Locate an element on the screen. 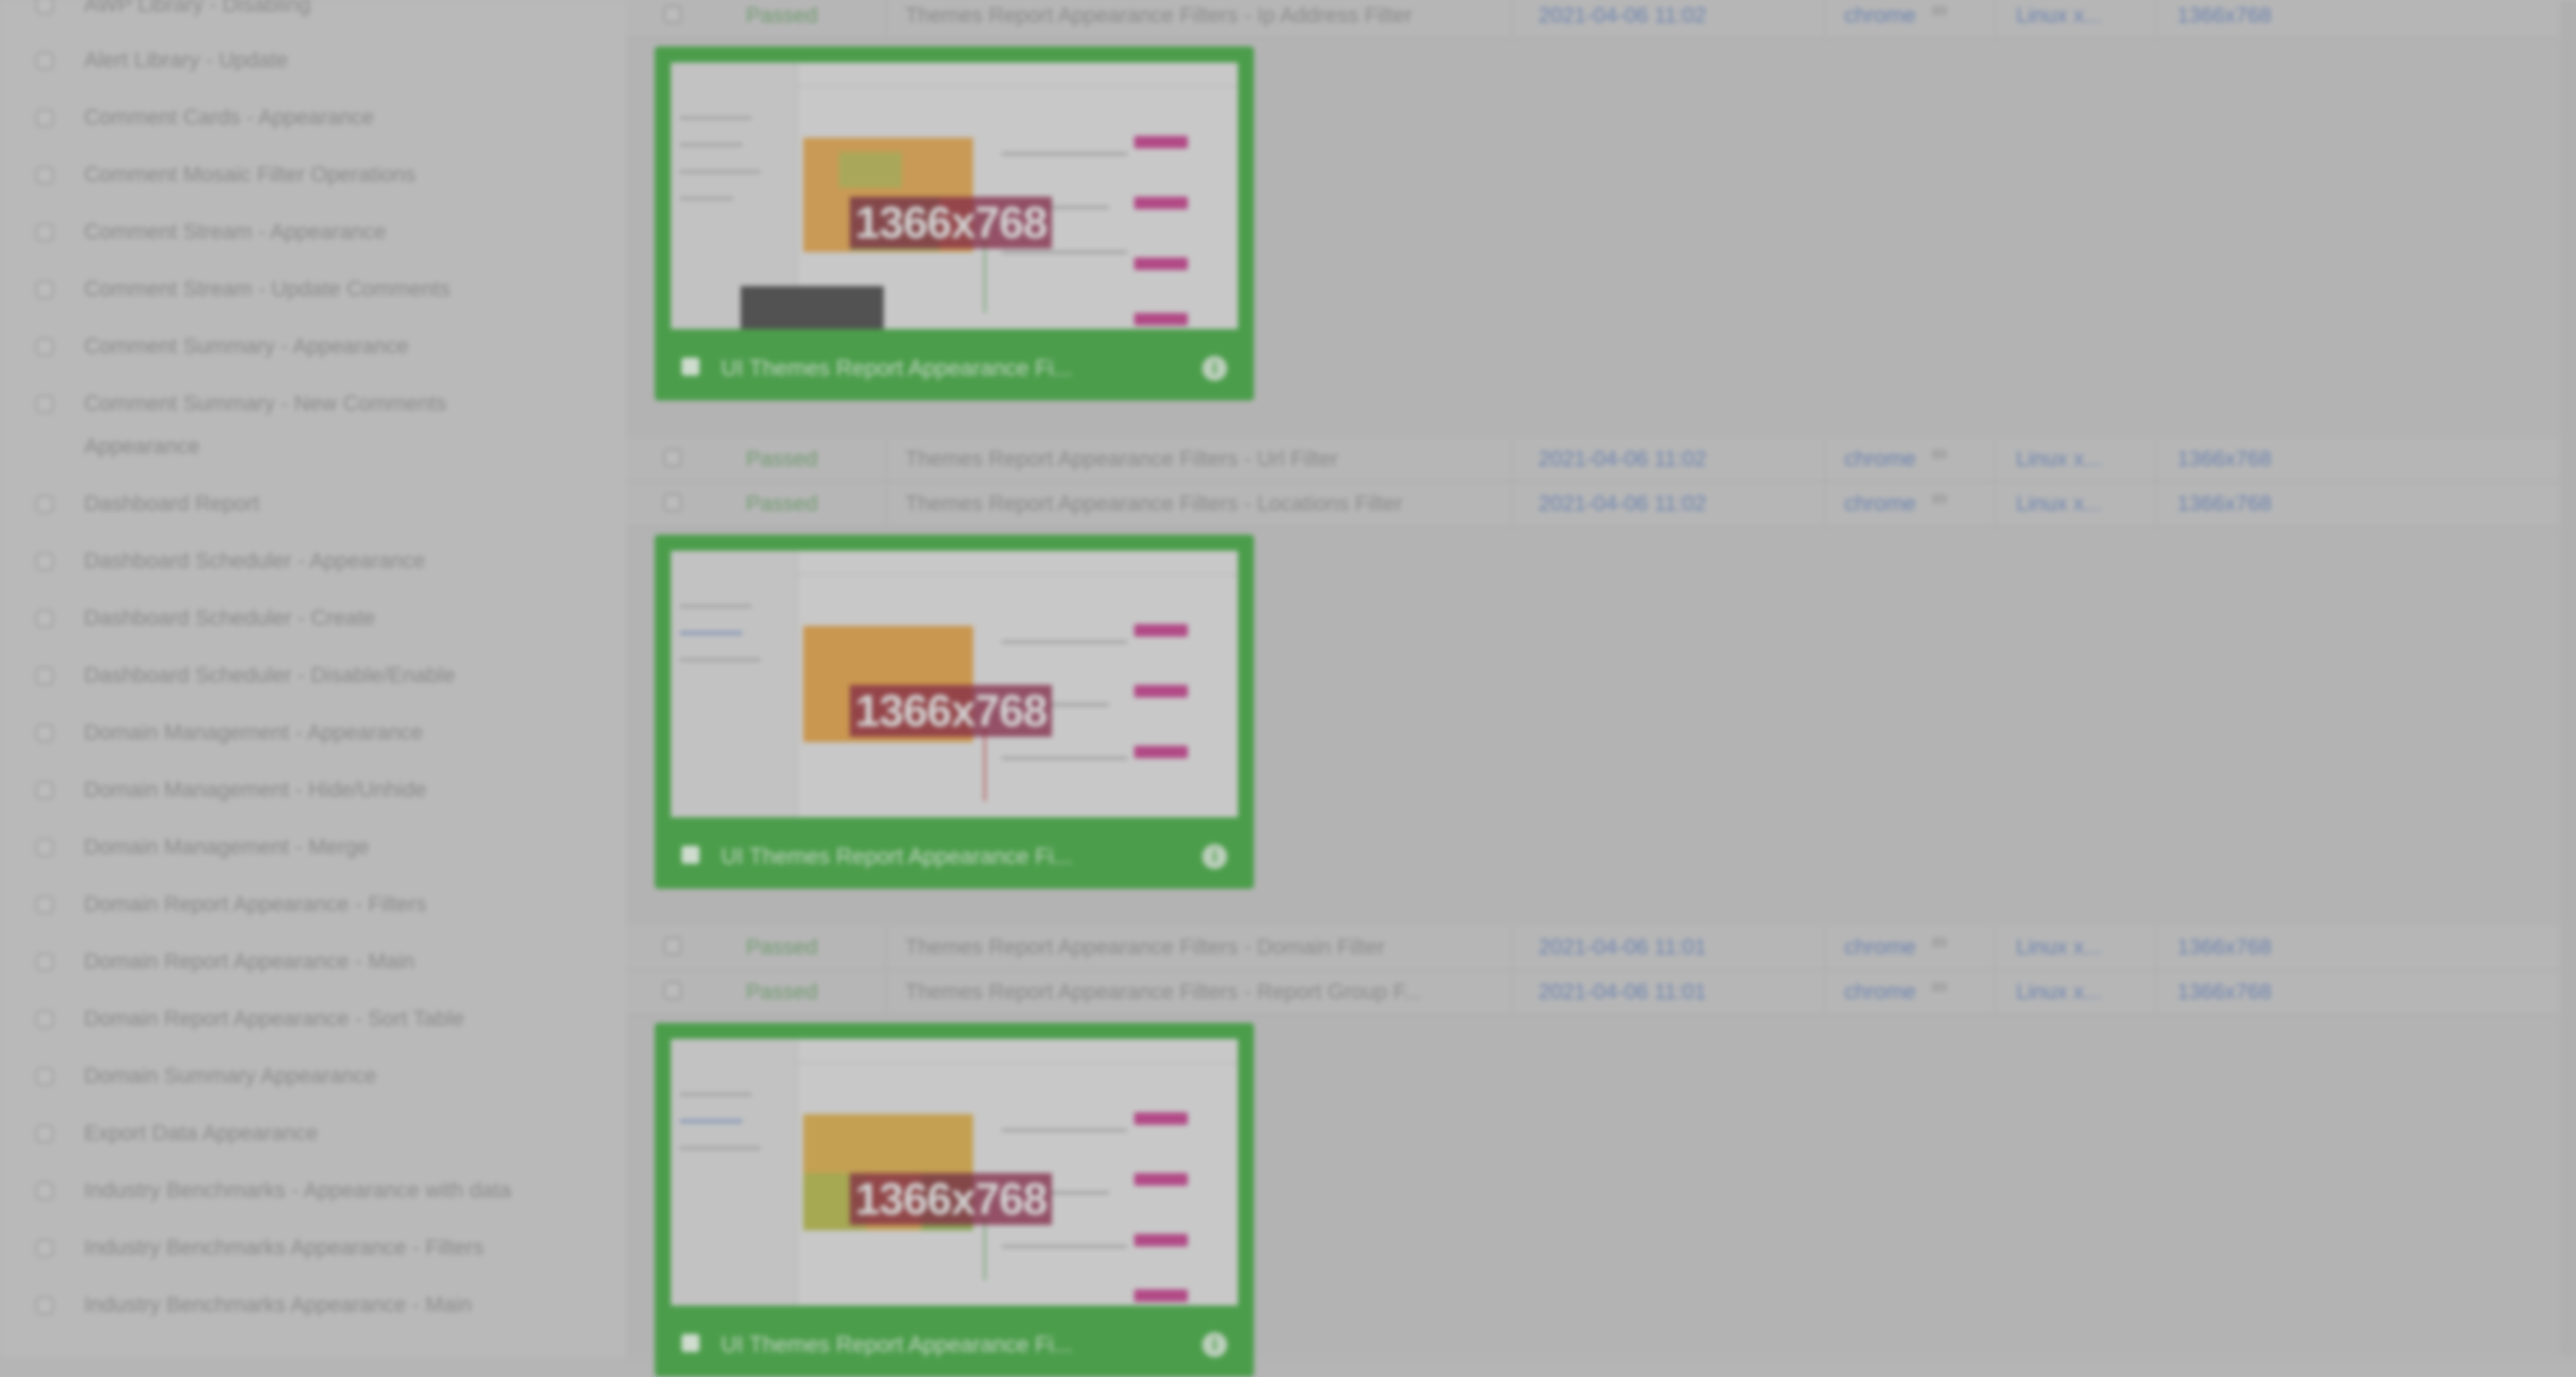  sidebar-item: Domain Management - Merge is located at coordinates (322, 852).